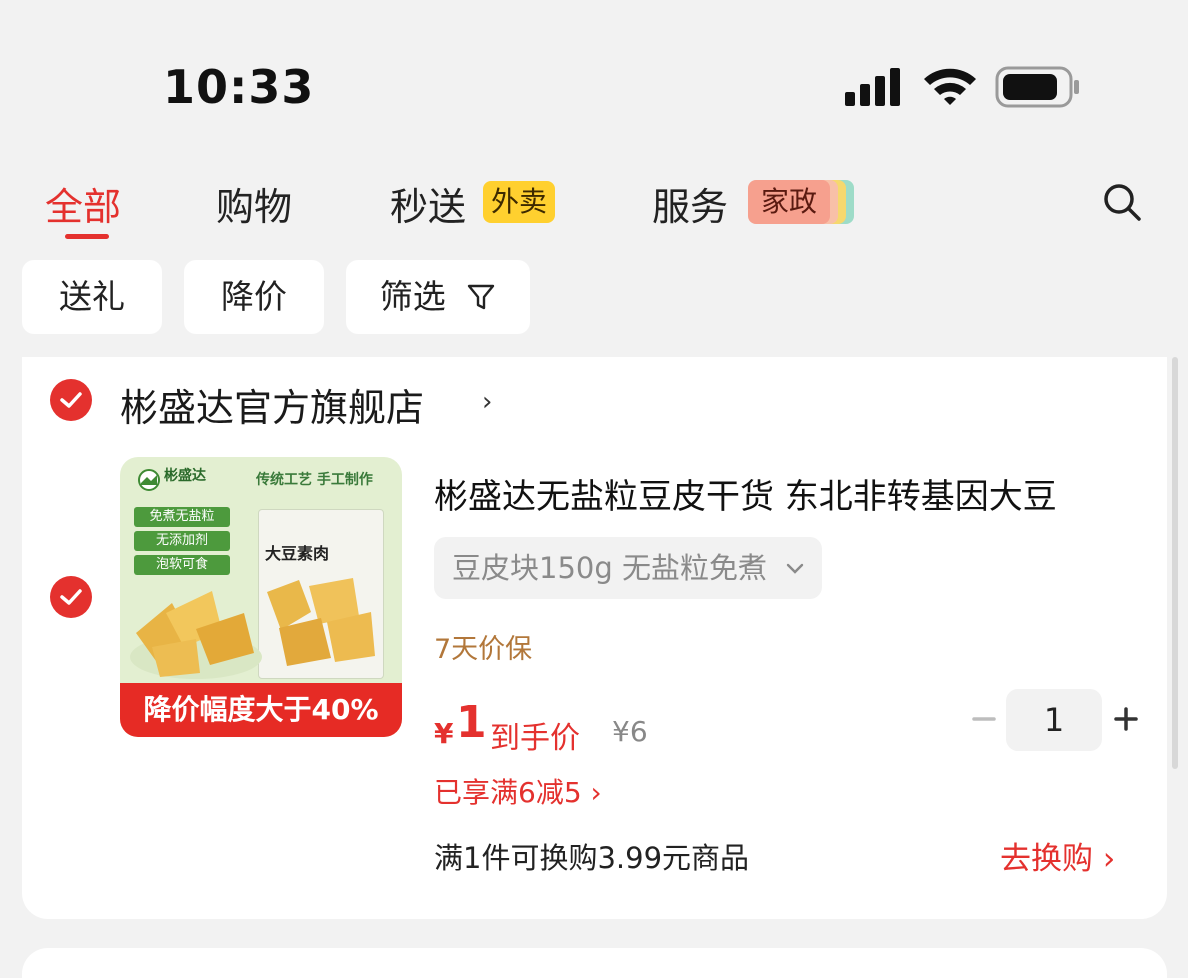  What do you see at coordinates (487, 402) in the screenshot?
I see `chevron-right-icon: ›` at bounding box center [487, 402].